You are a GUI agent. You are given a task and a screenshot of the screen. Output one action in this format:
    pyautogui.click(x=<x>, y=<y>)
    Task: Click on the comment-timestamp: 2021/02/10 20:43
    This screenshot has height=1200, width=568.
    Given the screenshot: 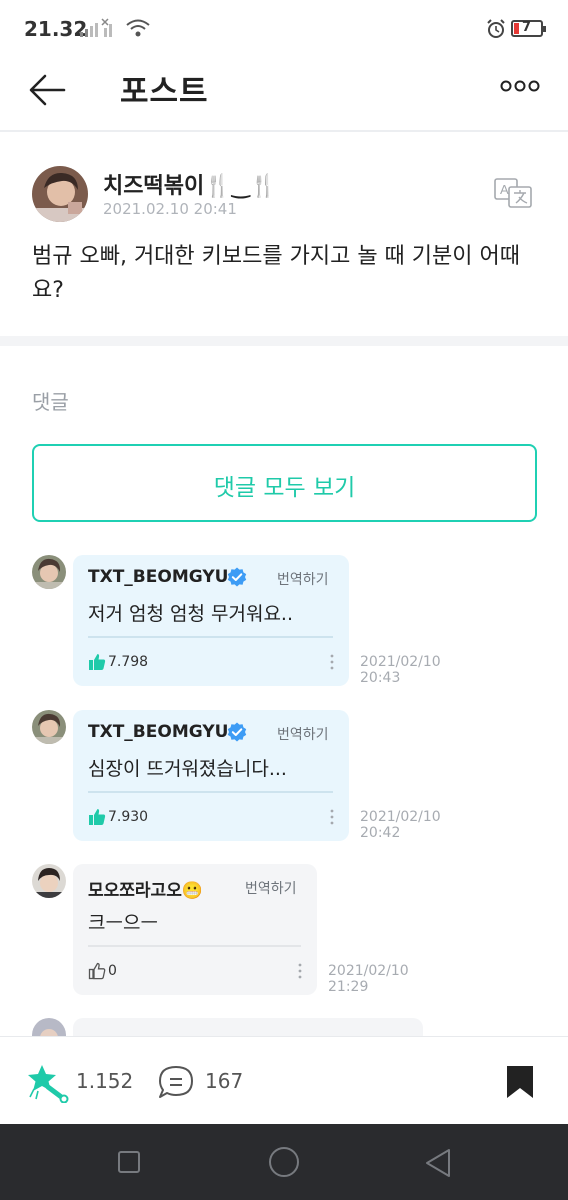 What is the action you would take?
    pyautogui.click(x=400, y=670)
    